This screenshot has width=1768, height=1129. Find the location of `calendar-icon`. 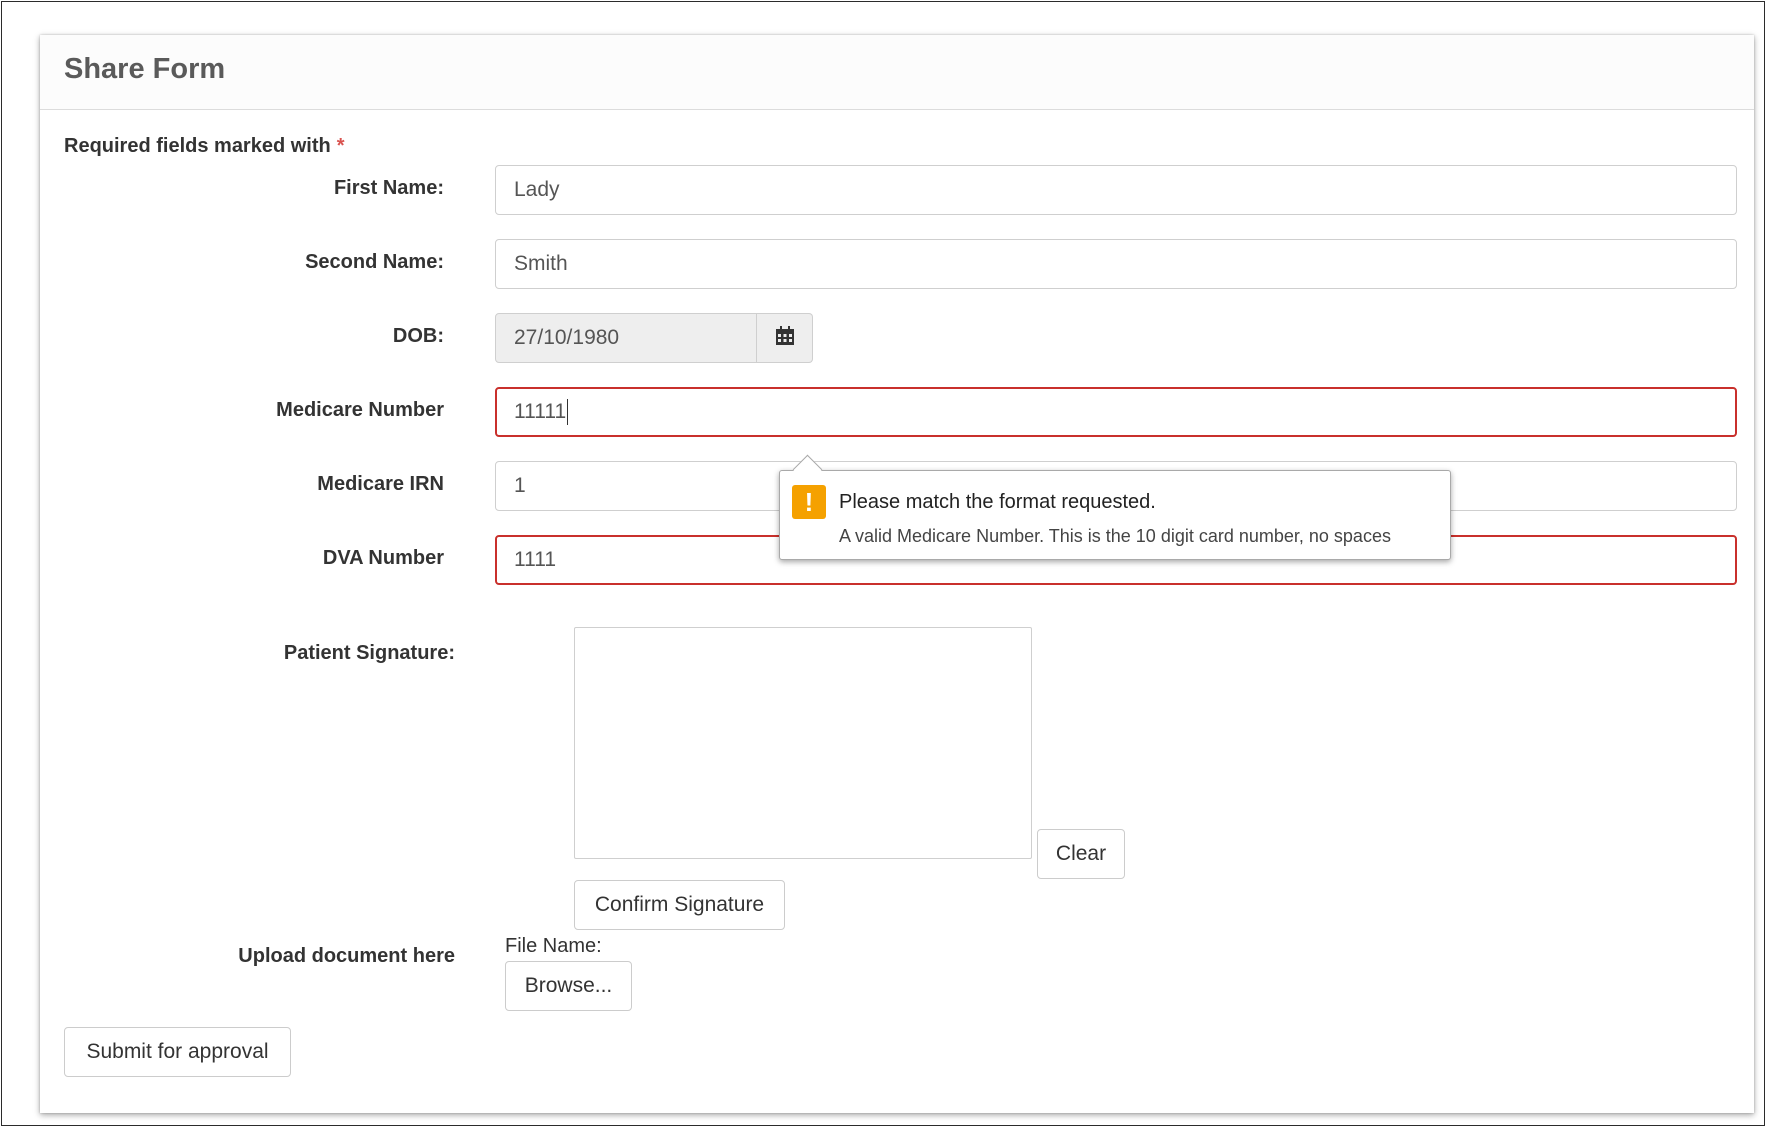

calendar-icon is located at coordinates (785, 338).